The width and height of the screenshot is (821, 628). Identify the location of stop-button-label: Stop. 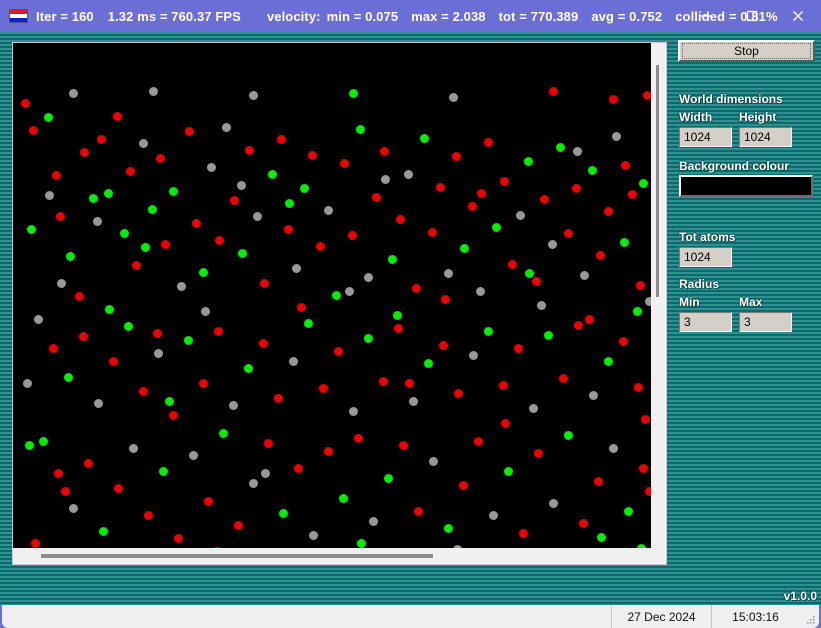
(746, 51).